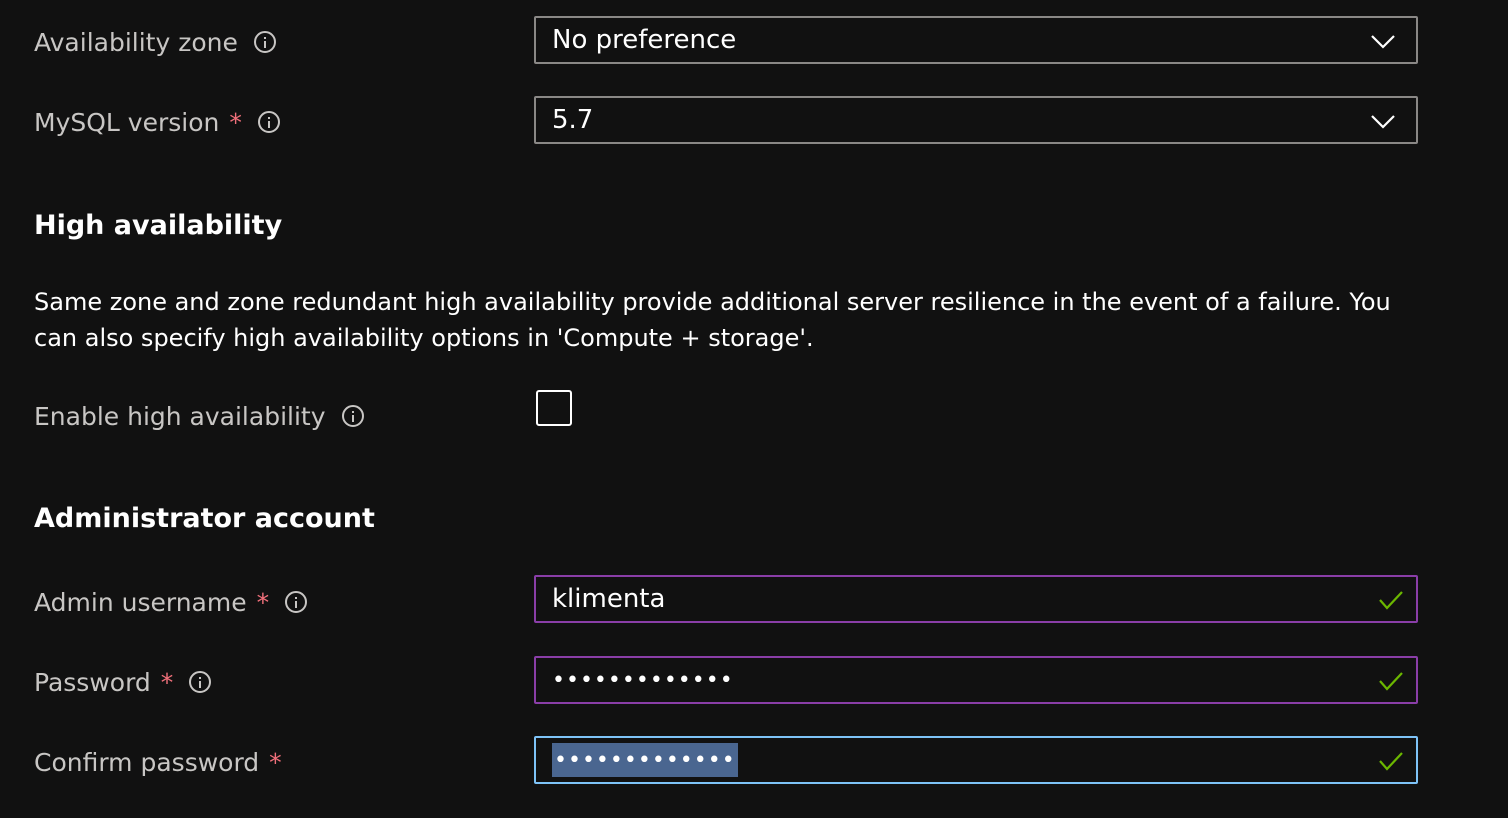 The width and height of the screenshot is (1508, 818). What do you see at coordinates (976, 40) in the screenshot?
I see `availability-zone-select: No preference` at bounding box center [976, 40].